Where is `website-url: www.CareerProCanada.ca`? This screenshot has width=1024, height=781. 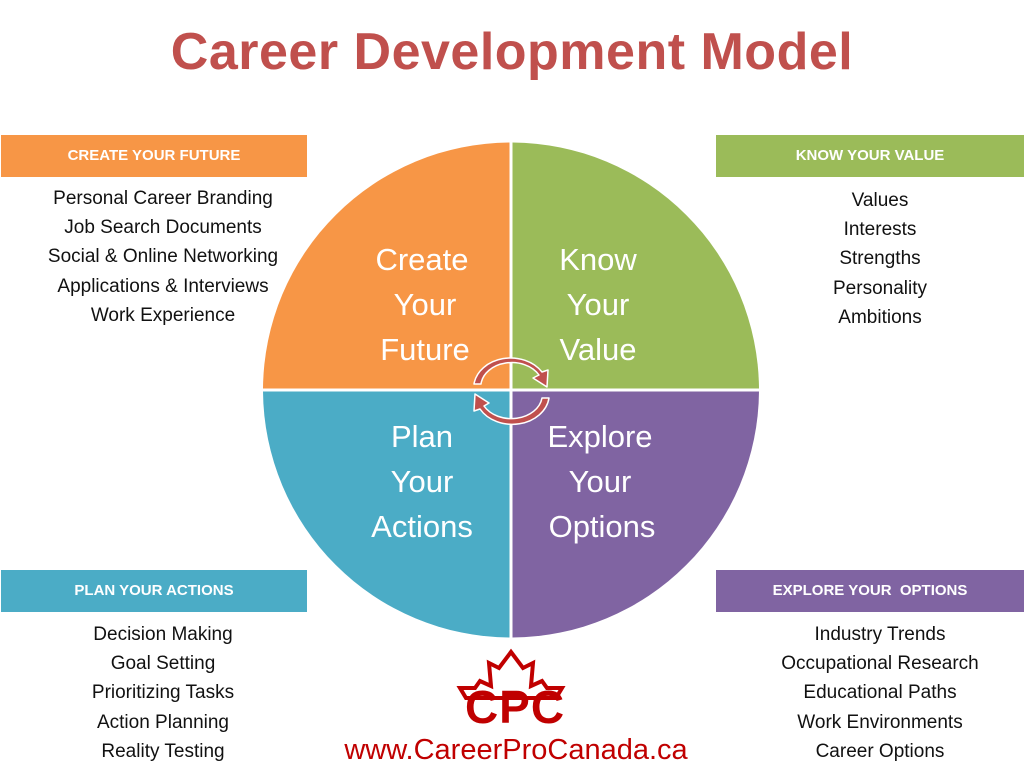 website-url: www.CareerProCanada.ca is located at coordinates (516, 750).